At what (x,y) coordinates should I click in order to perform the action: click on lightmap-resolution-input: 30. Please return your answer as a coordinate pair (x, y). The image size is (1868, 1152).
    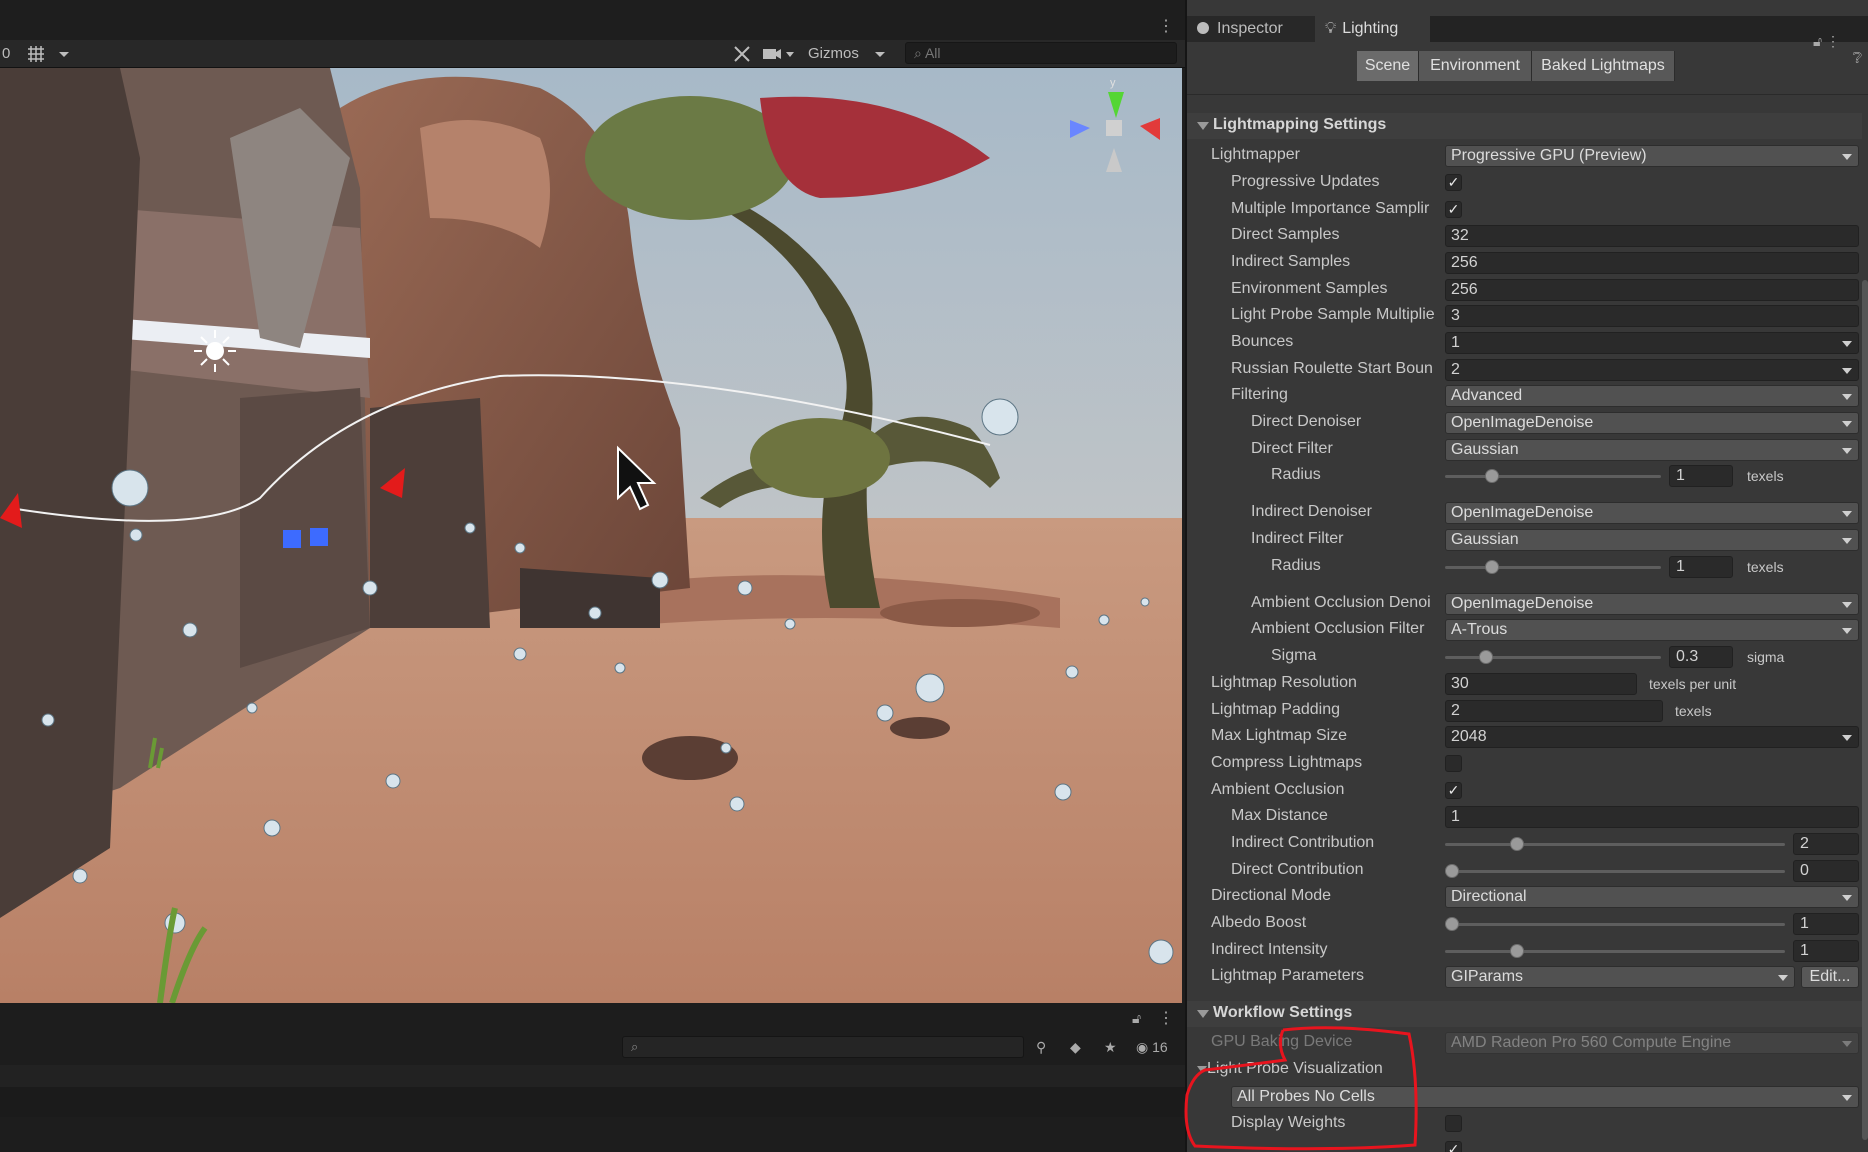
    Looking at the image, I should click on (1541, 684).